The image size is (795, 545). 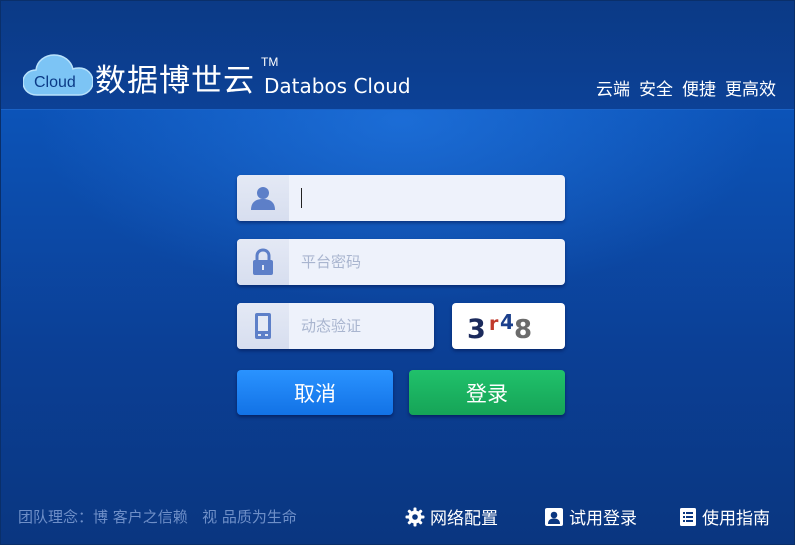 I want to click on slogan-item: 云端, so click(x=613, y=90).